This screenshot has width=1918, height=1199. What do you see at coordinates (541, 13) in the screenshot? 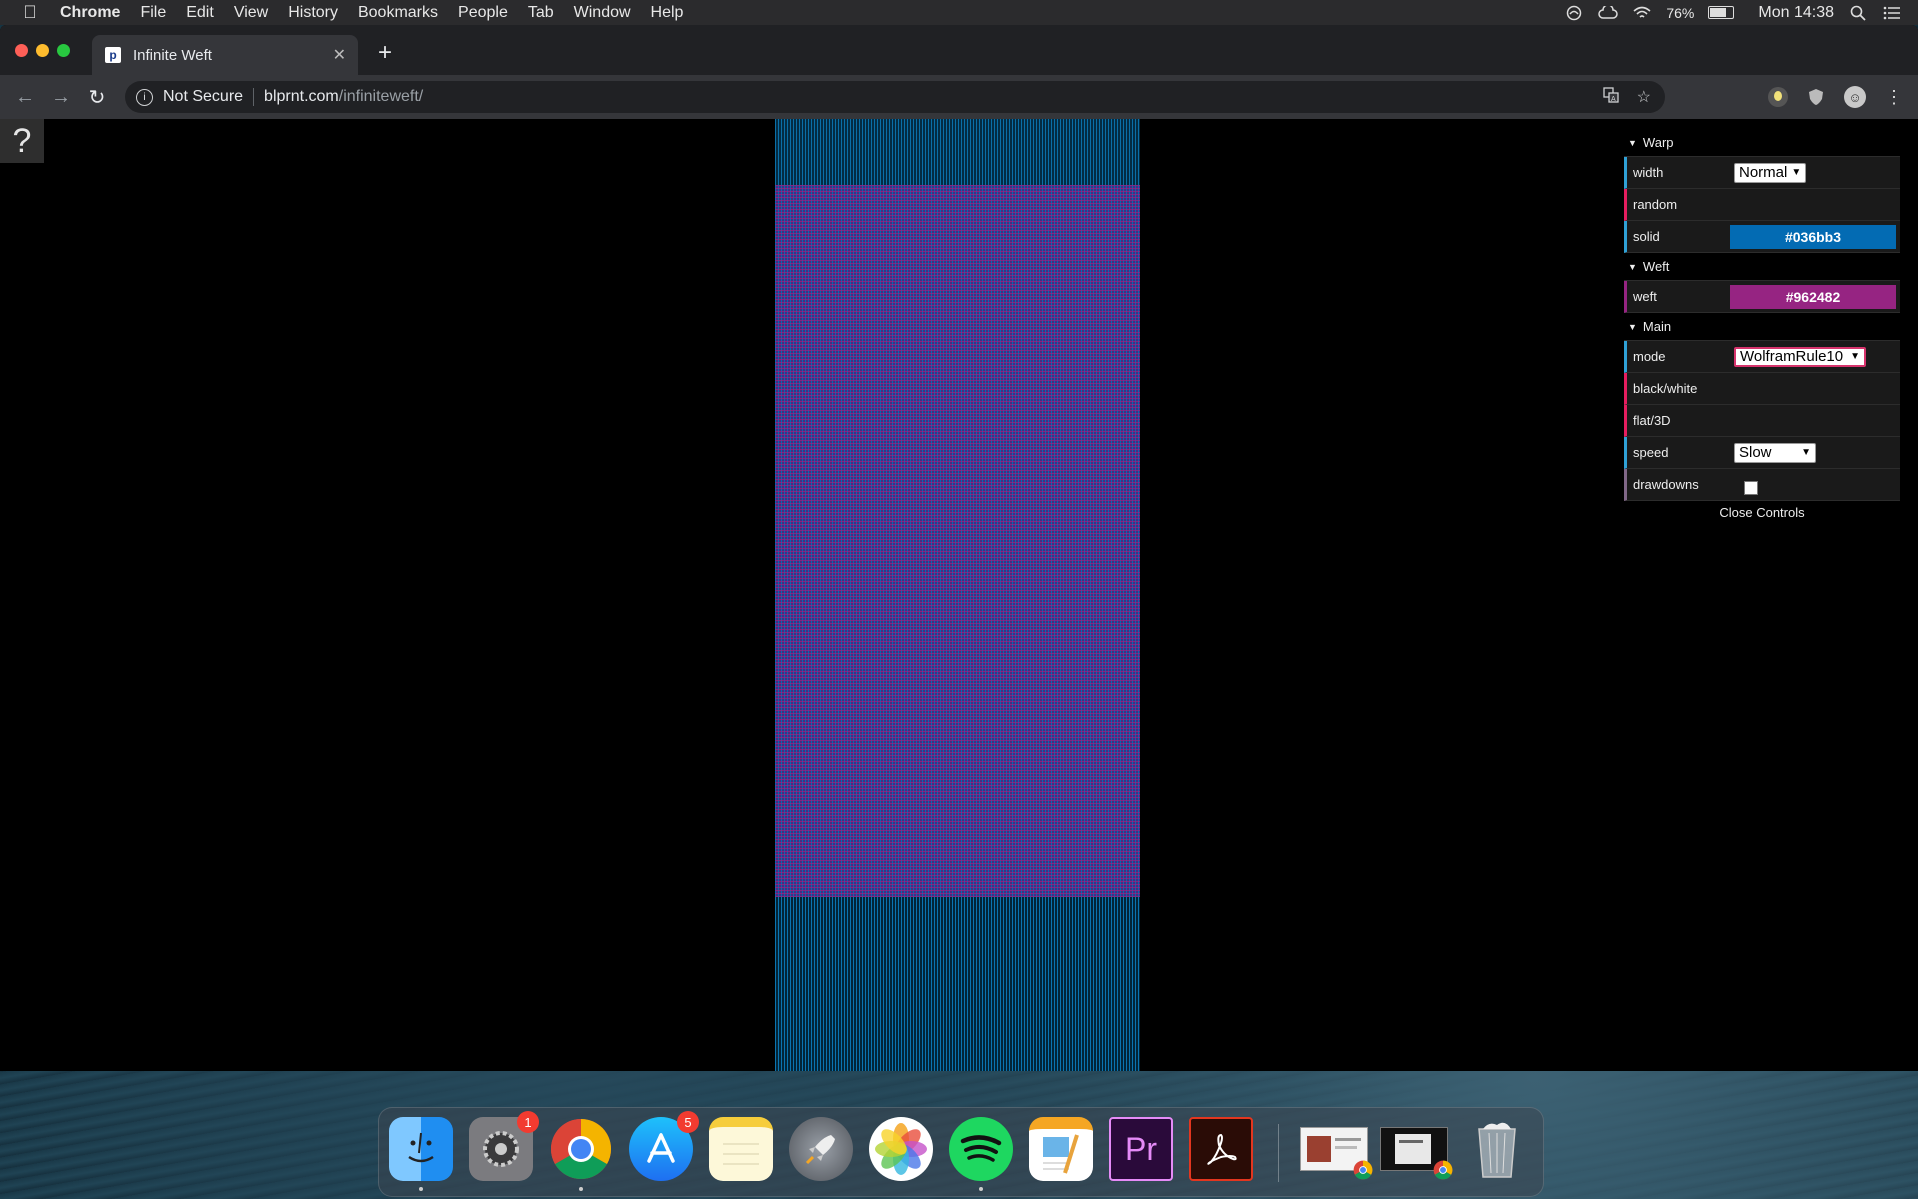
I see `menu-tab: Tab` at bounding box center [541, 13].